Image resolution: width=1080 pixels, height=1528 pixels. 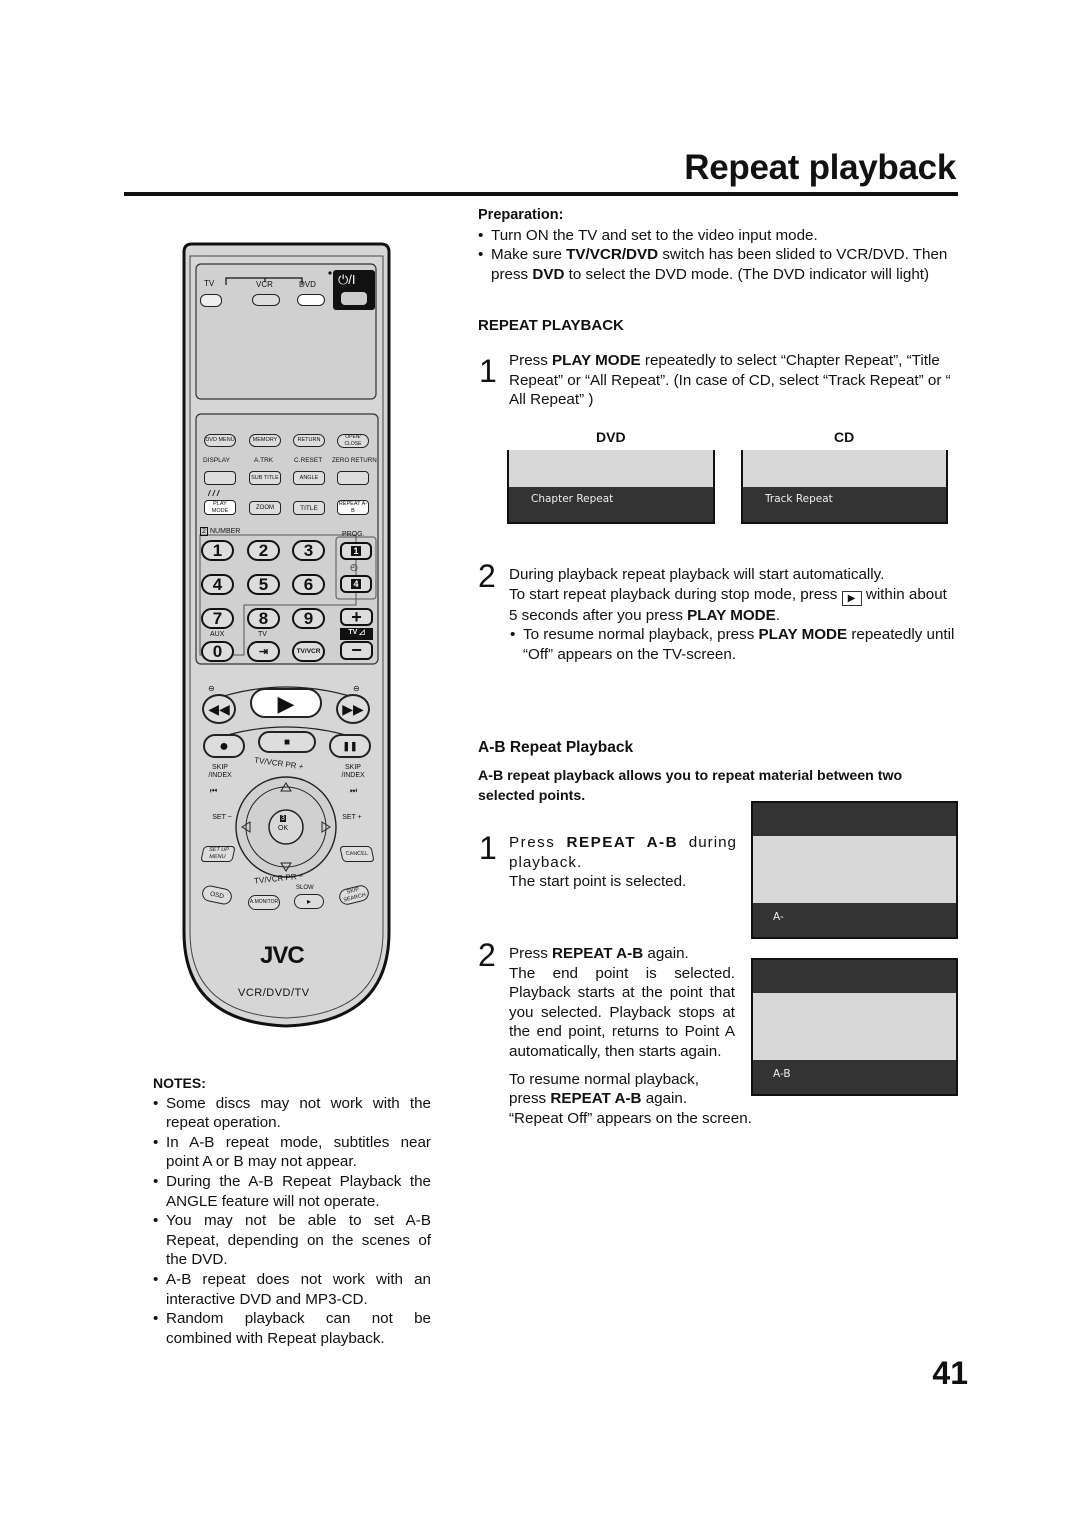 I want to click on display-label: DISPLAY, so click(x=216, y=460).